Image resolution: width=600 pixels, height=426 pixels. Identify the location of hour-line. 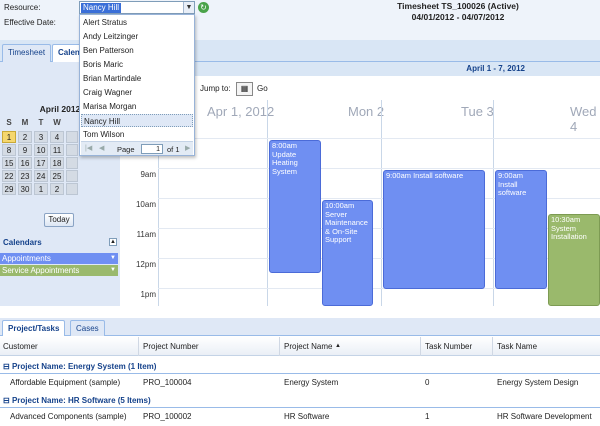
(379, 138).